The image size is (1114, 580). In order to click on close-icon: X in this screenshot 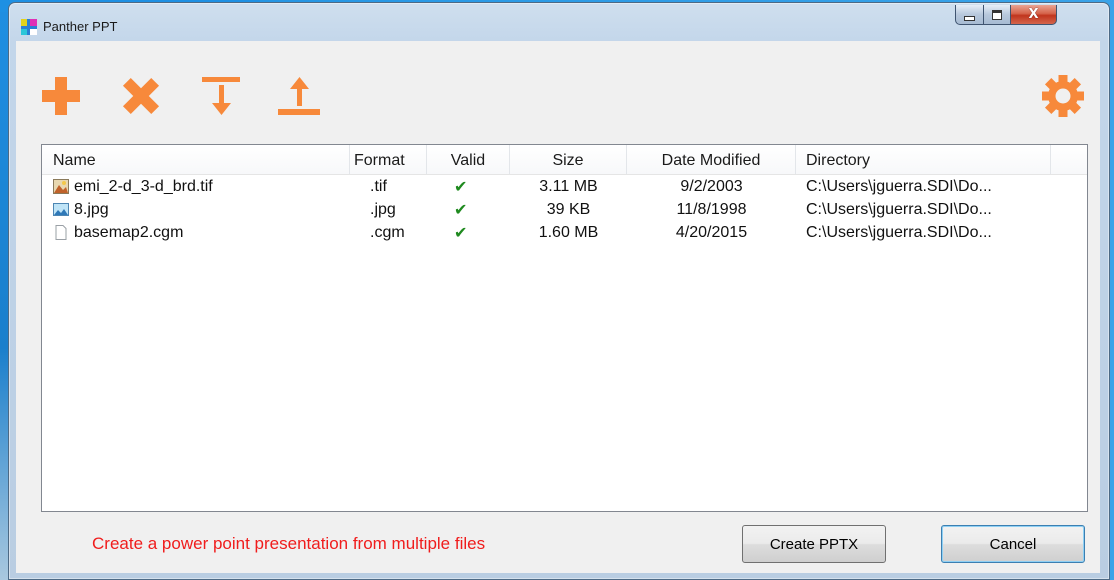, I will do `click(1033, 14)`.